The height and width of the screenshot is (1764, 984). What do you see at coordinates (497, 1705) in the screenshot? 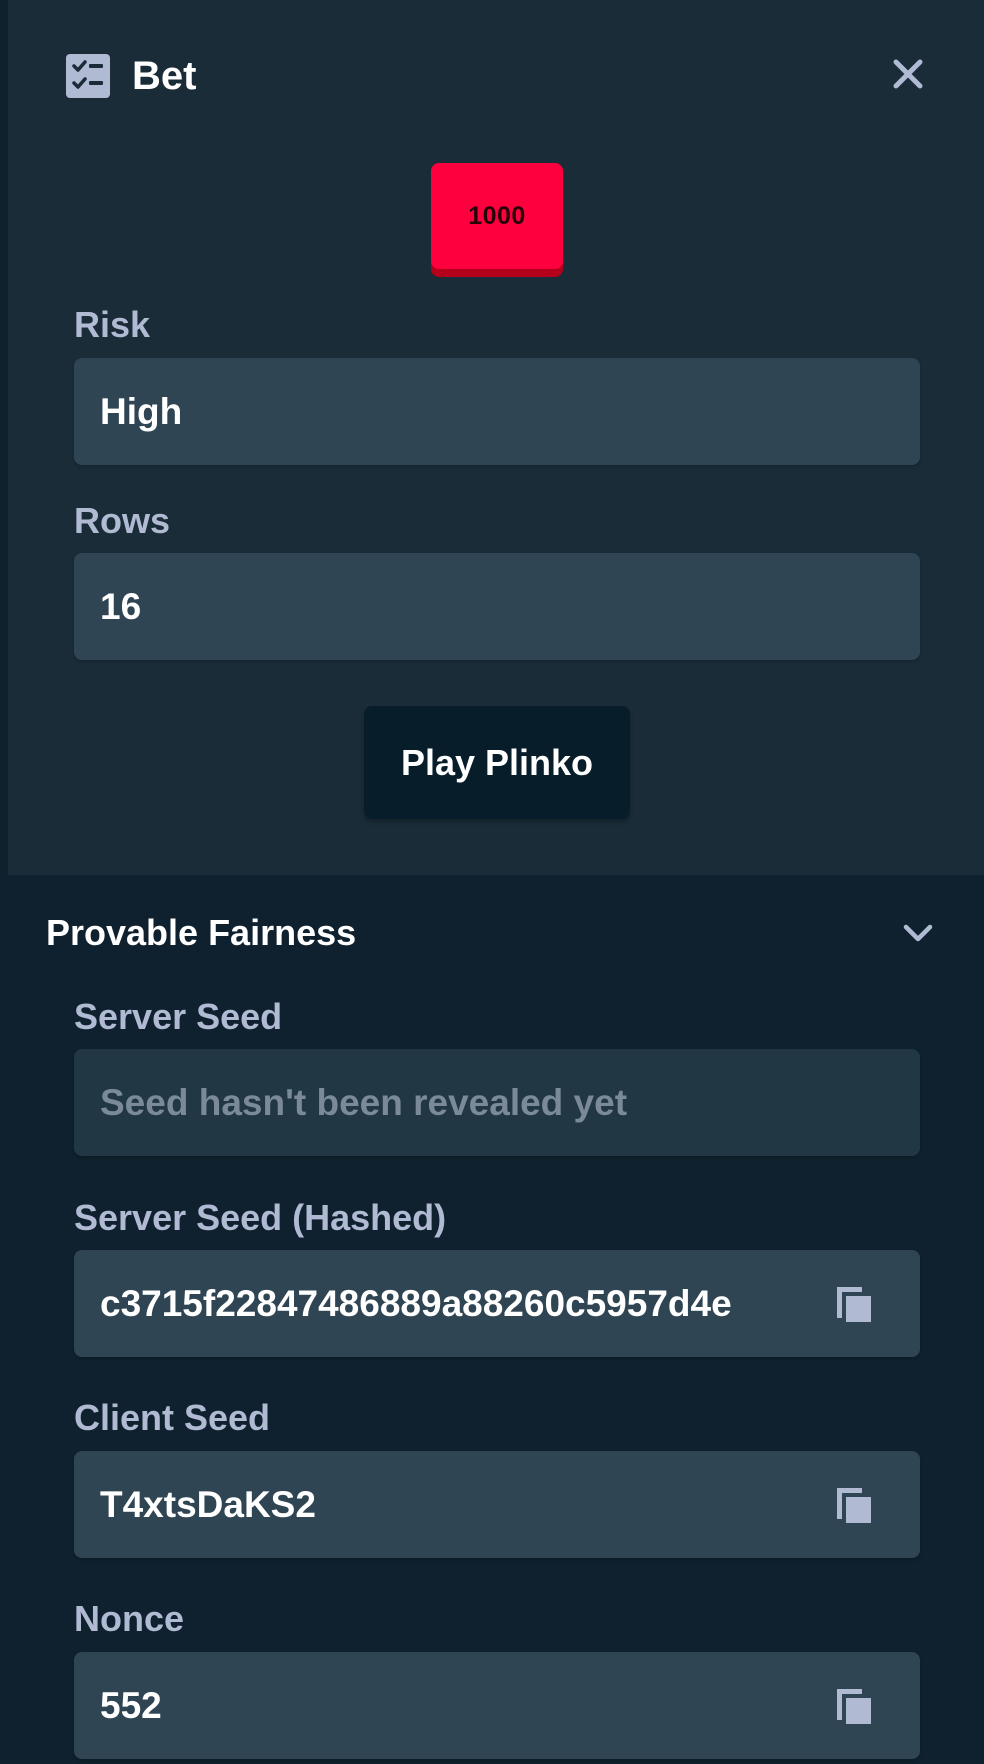
I see `nonce-field: 552` at bounding box center [497, 1705].